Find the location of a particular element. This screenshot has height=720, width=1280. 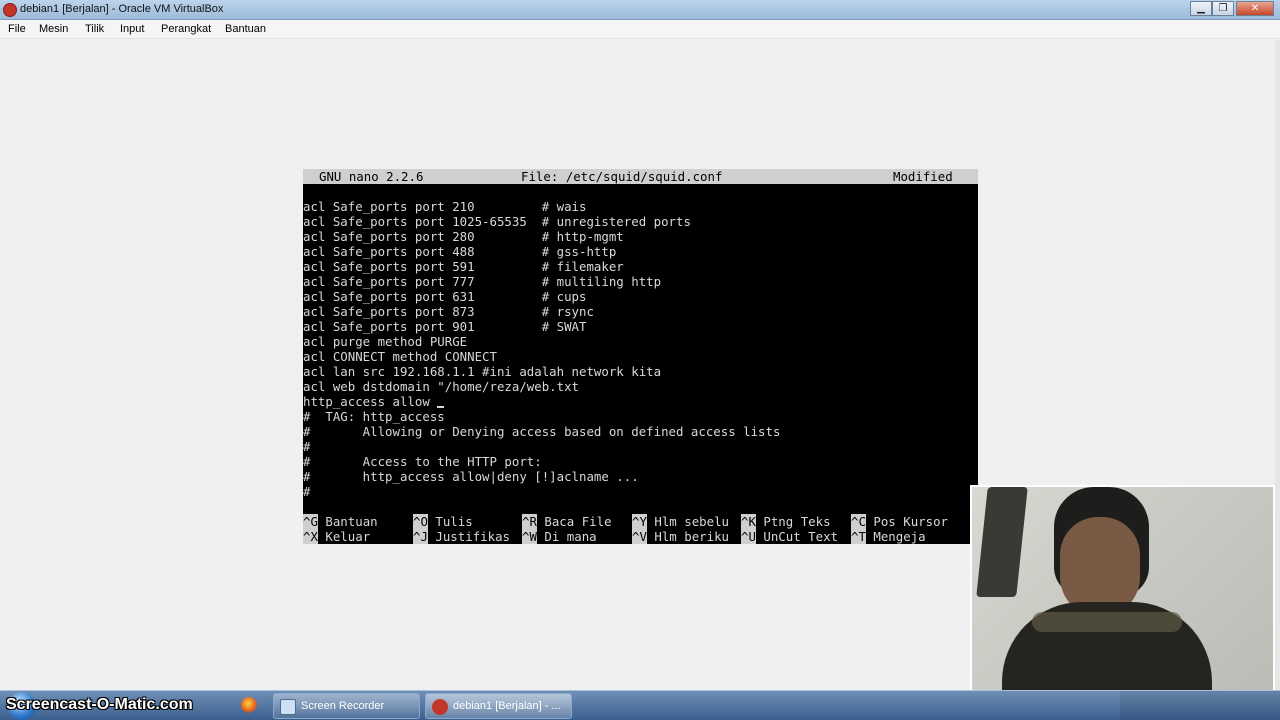

menu-mesin: Mesin is located at coordinates (53, 29).